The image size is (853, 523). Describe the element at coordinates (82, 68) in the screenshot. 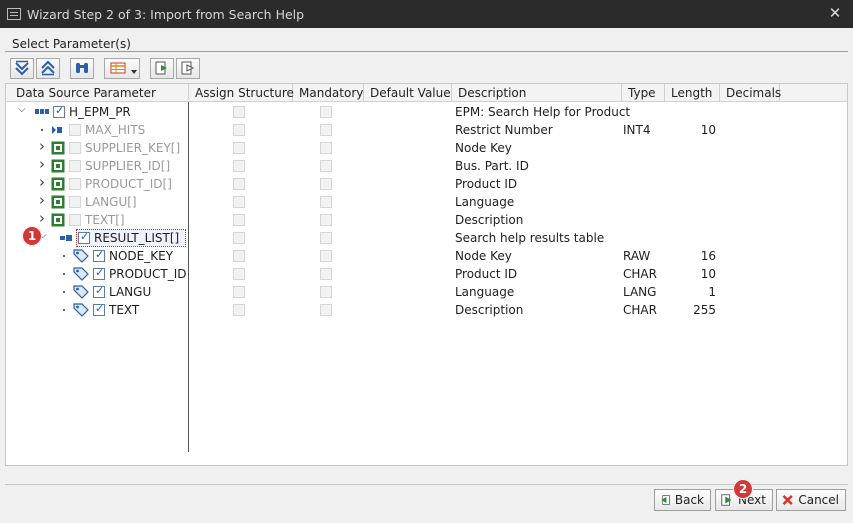

I see `find-button` at that location.